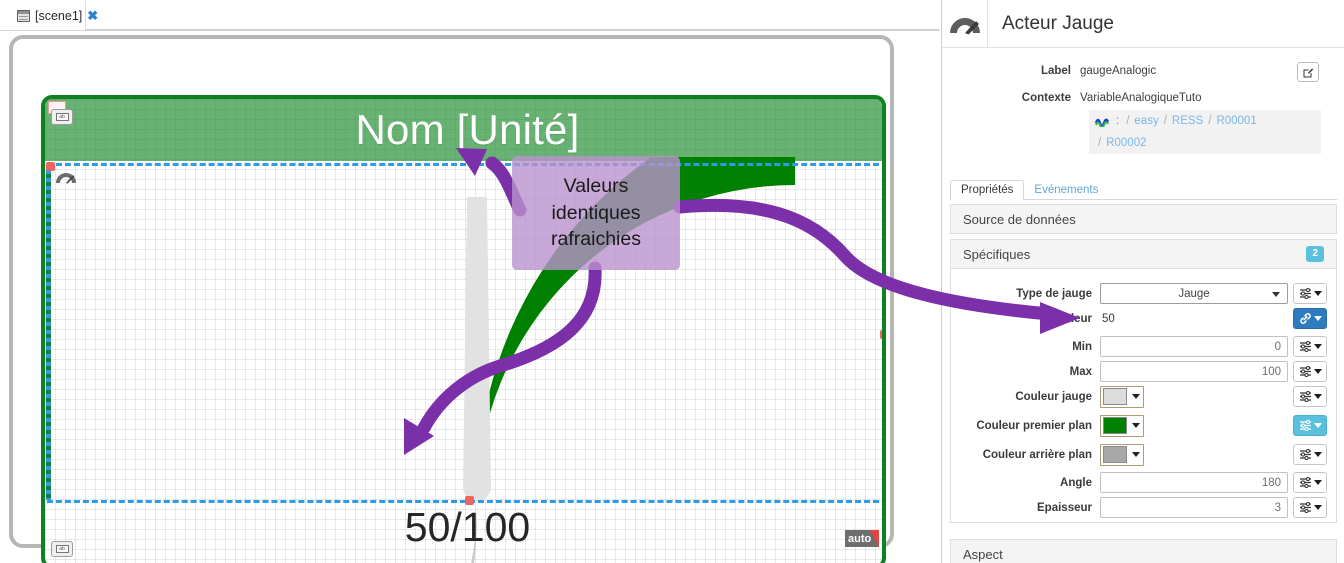 This screenshot has width=1344, height=563. Describe the element at coordinates (1310, 396) in the screenshot. I see `sliders-icon-couleur-jauge` at that location.